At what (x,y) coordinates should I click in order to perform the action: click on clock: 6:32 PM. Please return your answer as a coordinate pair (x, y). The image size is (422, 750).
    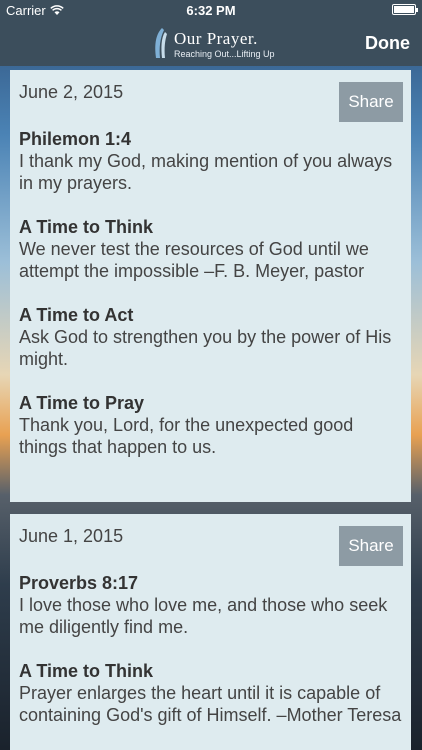
    Looking at the image, I should click on (211, 10).